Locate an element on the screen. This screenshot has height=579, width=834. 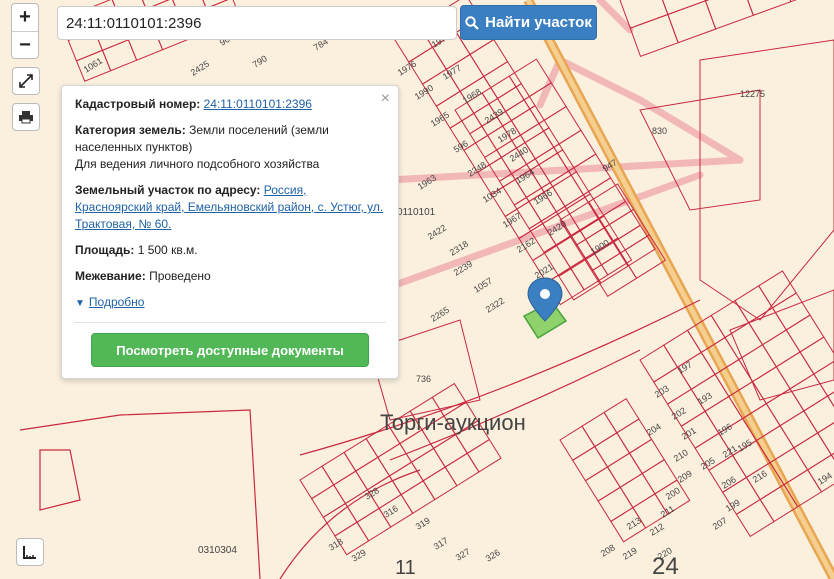
block-label-24: 24 is located at coordinates (665, 566).